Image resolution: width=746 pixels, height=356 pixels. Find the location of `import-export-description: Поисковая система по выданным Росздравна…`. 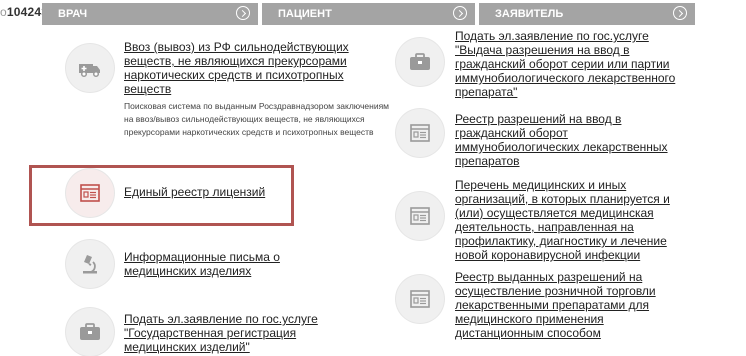

import-export-description: Поисковая система по выданным Росздравна… is located at coordinates (257, 119).